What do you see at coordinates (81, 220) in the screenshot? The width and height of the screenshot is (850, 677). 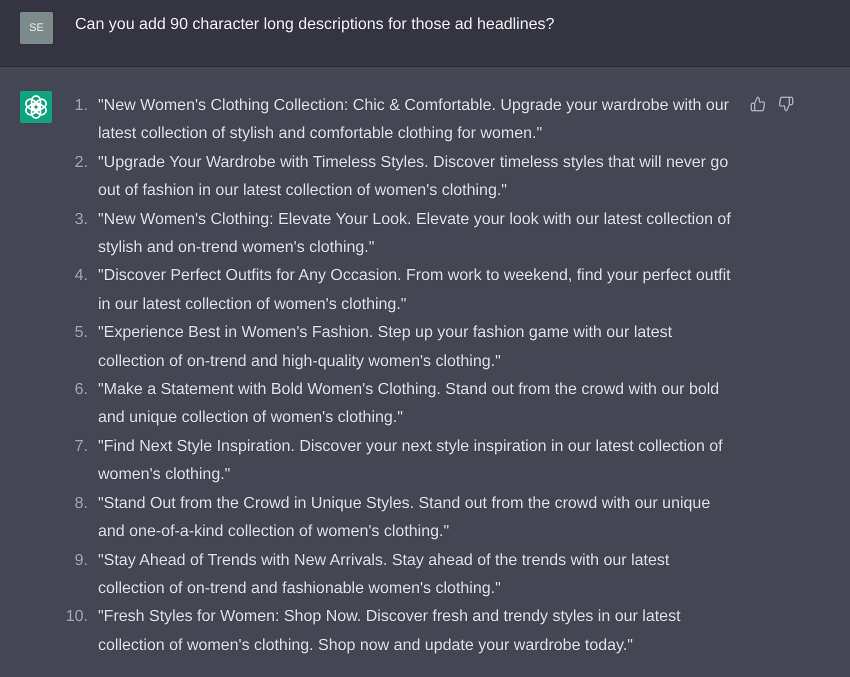 I see `list-number: 3.` at bounding box center [81, 220].